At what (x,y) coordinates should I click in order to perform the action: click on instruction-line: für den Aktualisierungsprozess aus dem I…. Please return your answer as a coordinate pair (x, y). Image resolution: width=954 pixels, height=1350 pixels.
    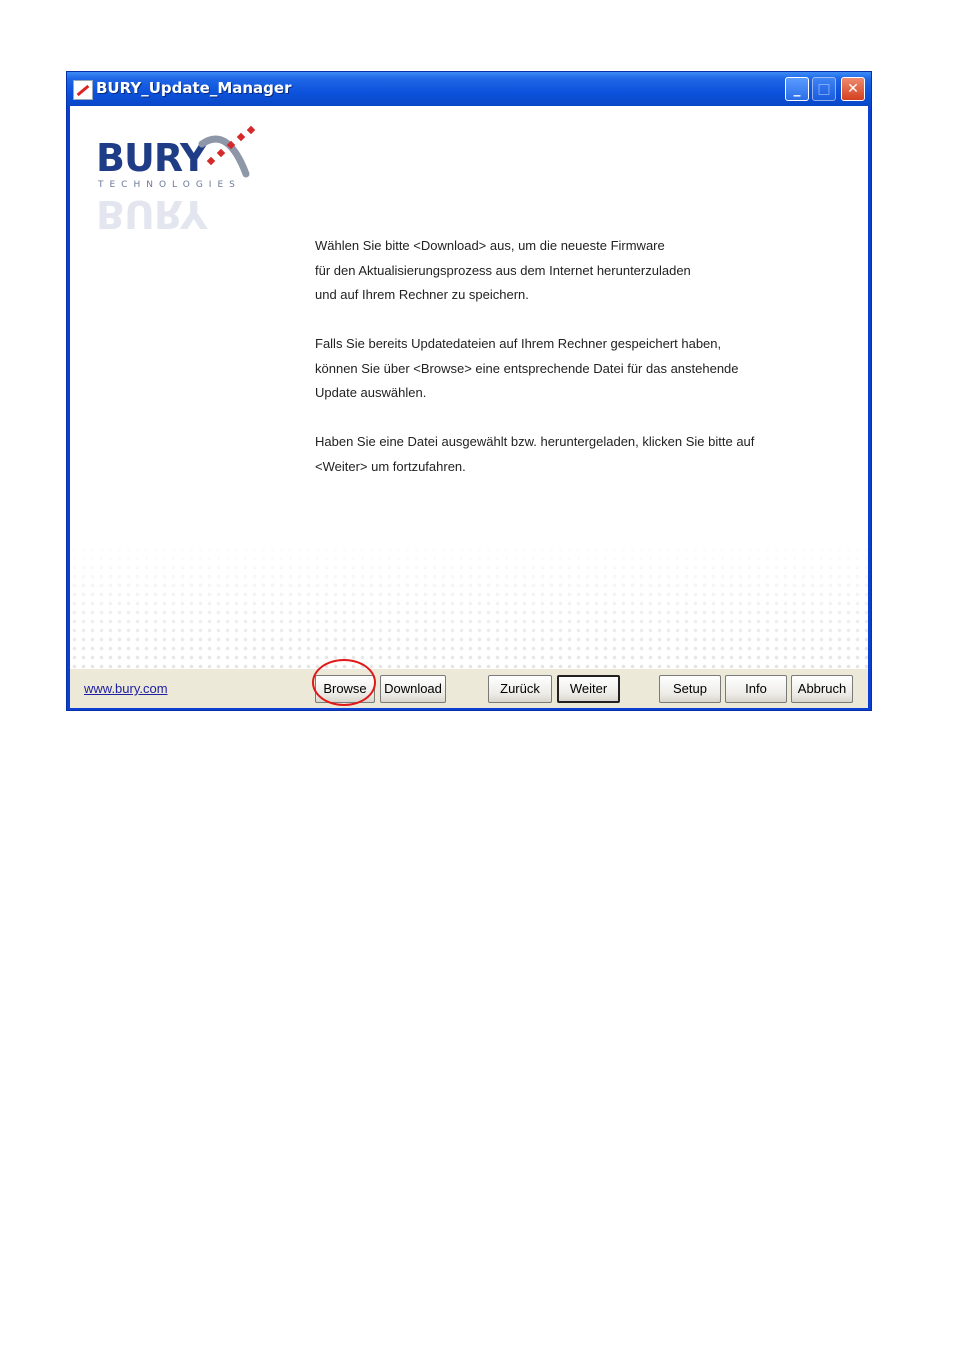
    Looking at the image, I should click on (503, 270).